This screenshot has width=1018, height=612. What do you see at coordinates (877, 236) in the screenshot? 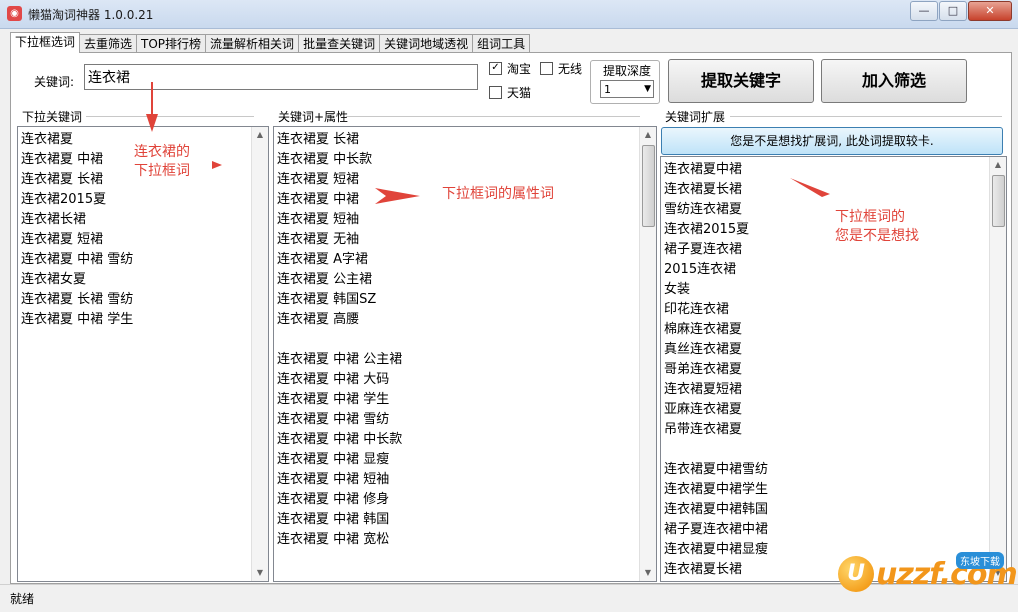
I see `annotation-right-2: 您是不是想找` at bounding box center [877, 236].